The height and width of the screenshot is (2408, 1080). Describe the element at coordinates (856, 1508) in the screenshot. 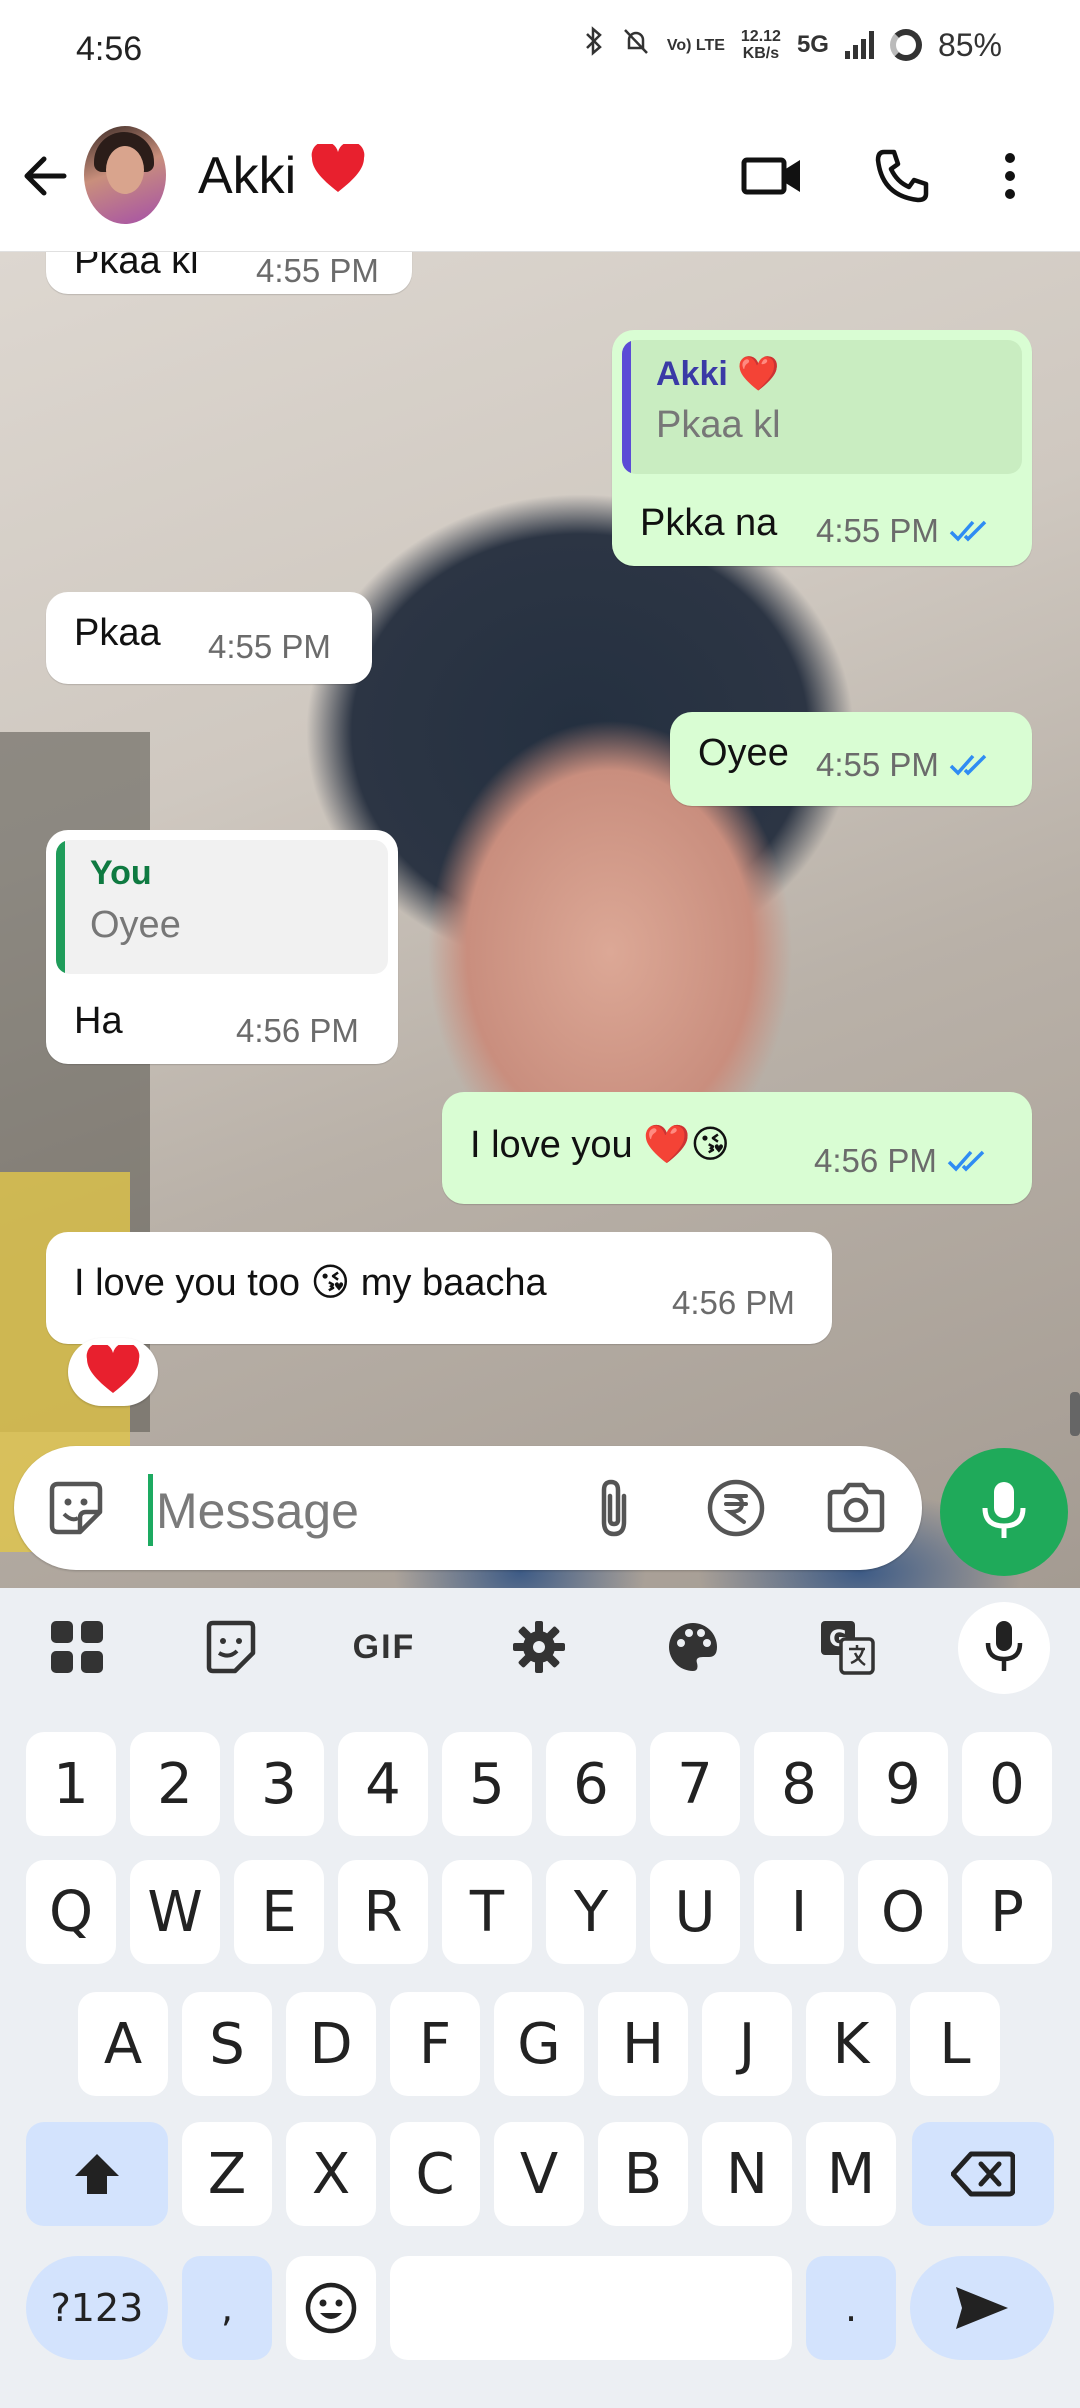

I see `camera-icon` at that location.